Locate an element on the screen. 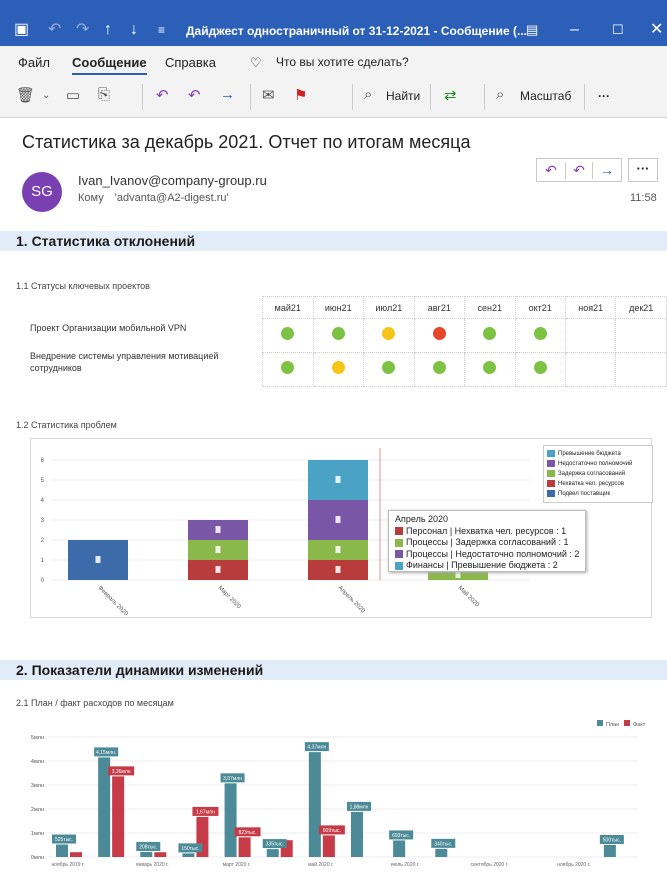 The width and height of the screenshot is (667, 886). up-arrow-icon: ↑ is located at coordinates (108, 30).